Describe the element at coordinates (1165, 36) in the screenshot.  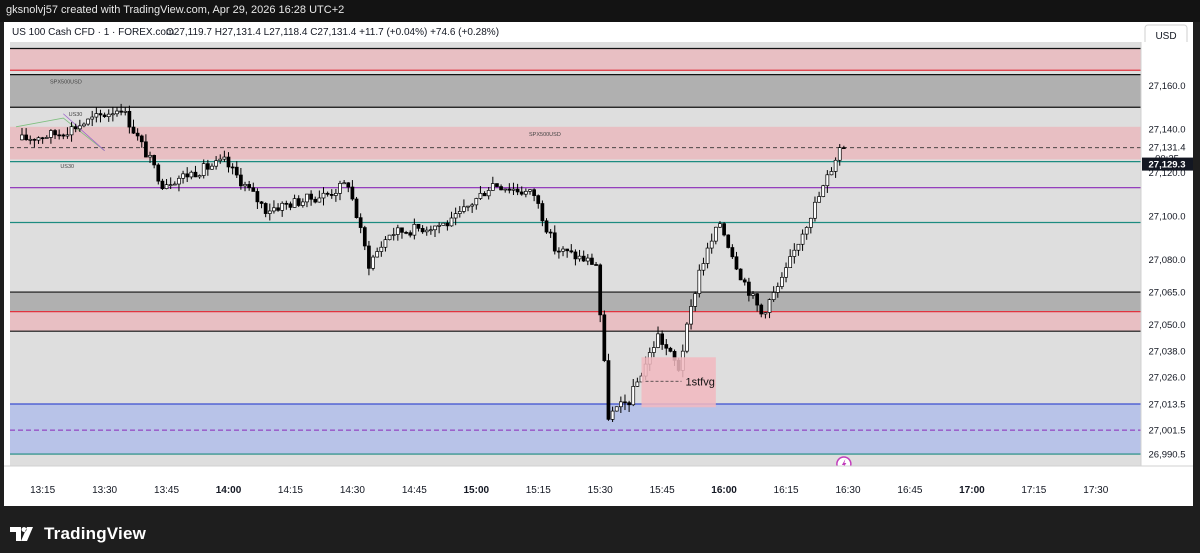
I see `currency-button-label: USD` at that location.